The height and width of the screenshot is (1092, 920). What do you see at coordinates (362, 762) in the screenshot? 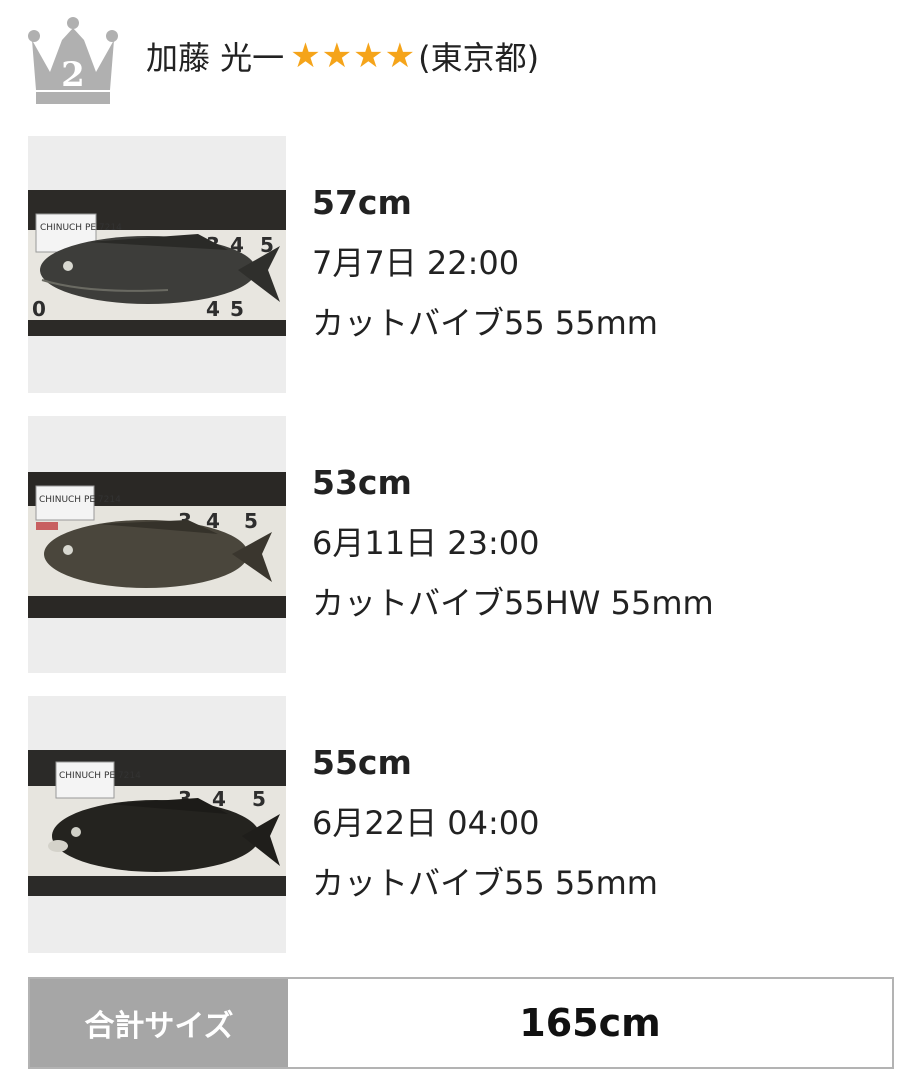
I see `catch-size: 55cm` at bounding box center [362, 762].